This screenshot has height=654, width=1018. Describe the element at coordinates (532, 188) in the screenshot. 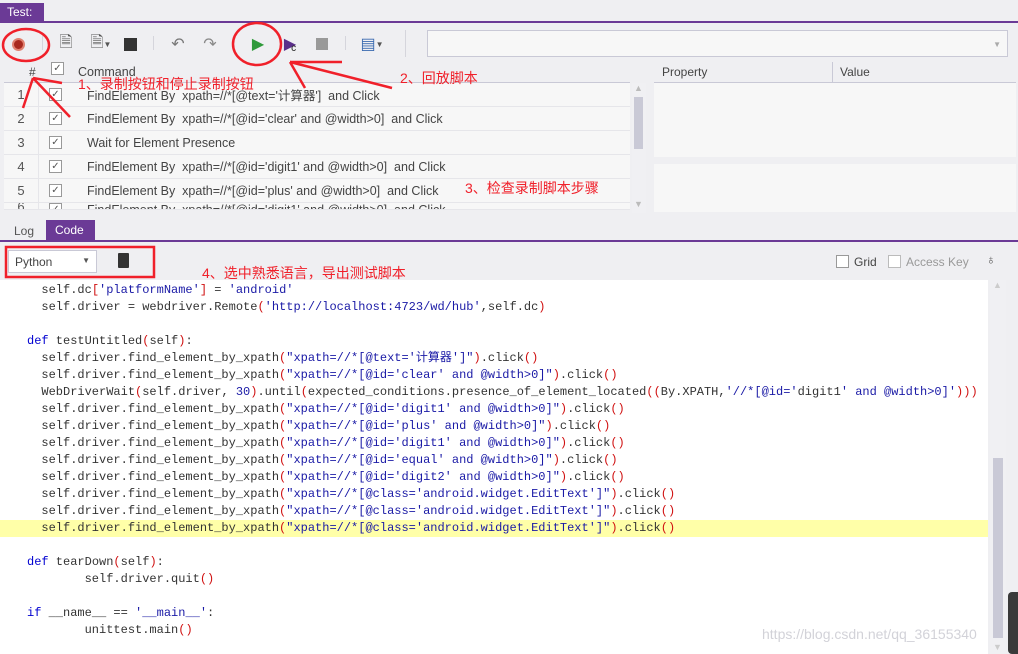

I see `annotation-check-steps: 3、检查录制脚本步骤` at that location.